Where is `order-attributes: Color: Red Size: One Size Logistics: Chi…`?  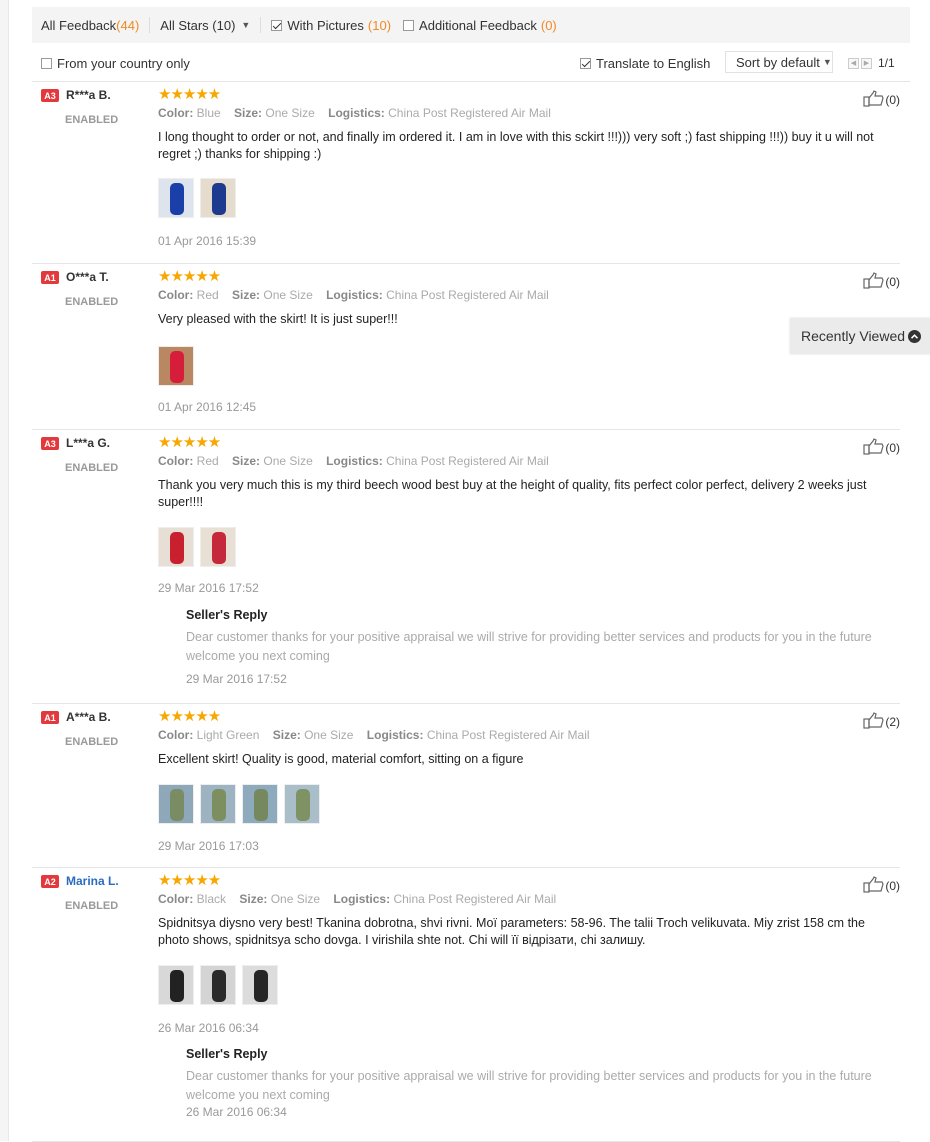 order-attributes: Color: Red Size: One Size Logistics: Chi… is located at coordinates (353, 295).